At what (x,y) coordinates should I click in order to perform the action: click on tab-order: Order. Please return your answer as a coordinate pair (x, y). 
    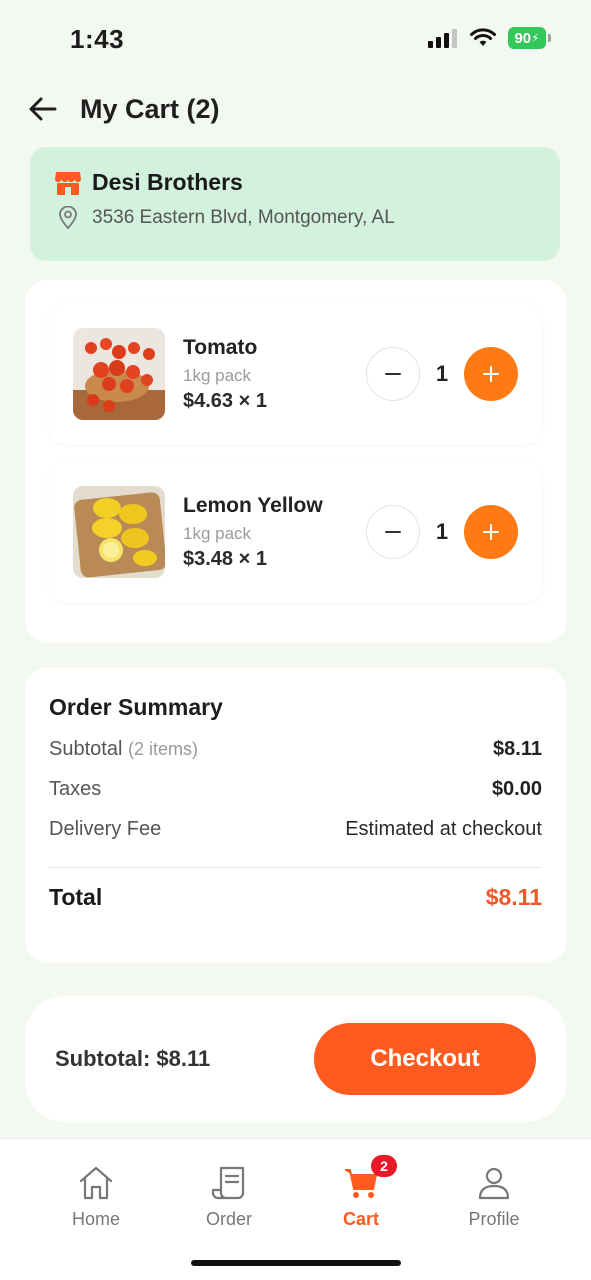
    Looking at the image, I should click on (229, 1196).